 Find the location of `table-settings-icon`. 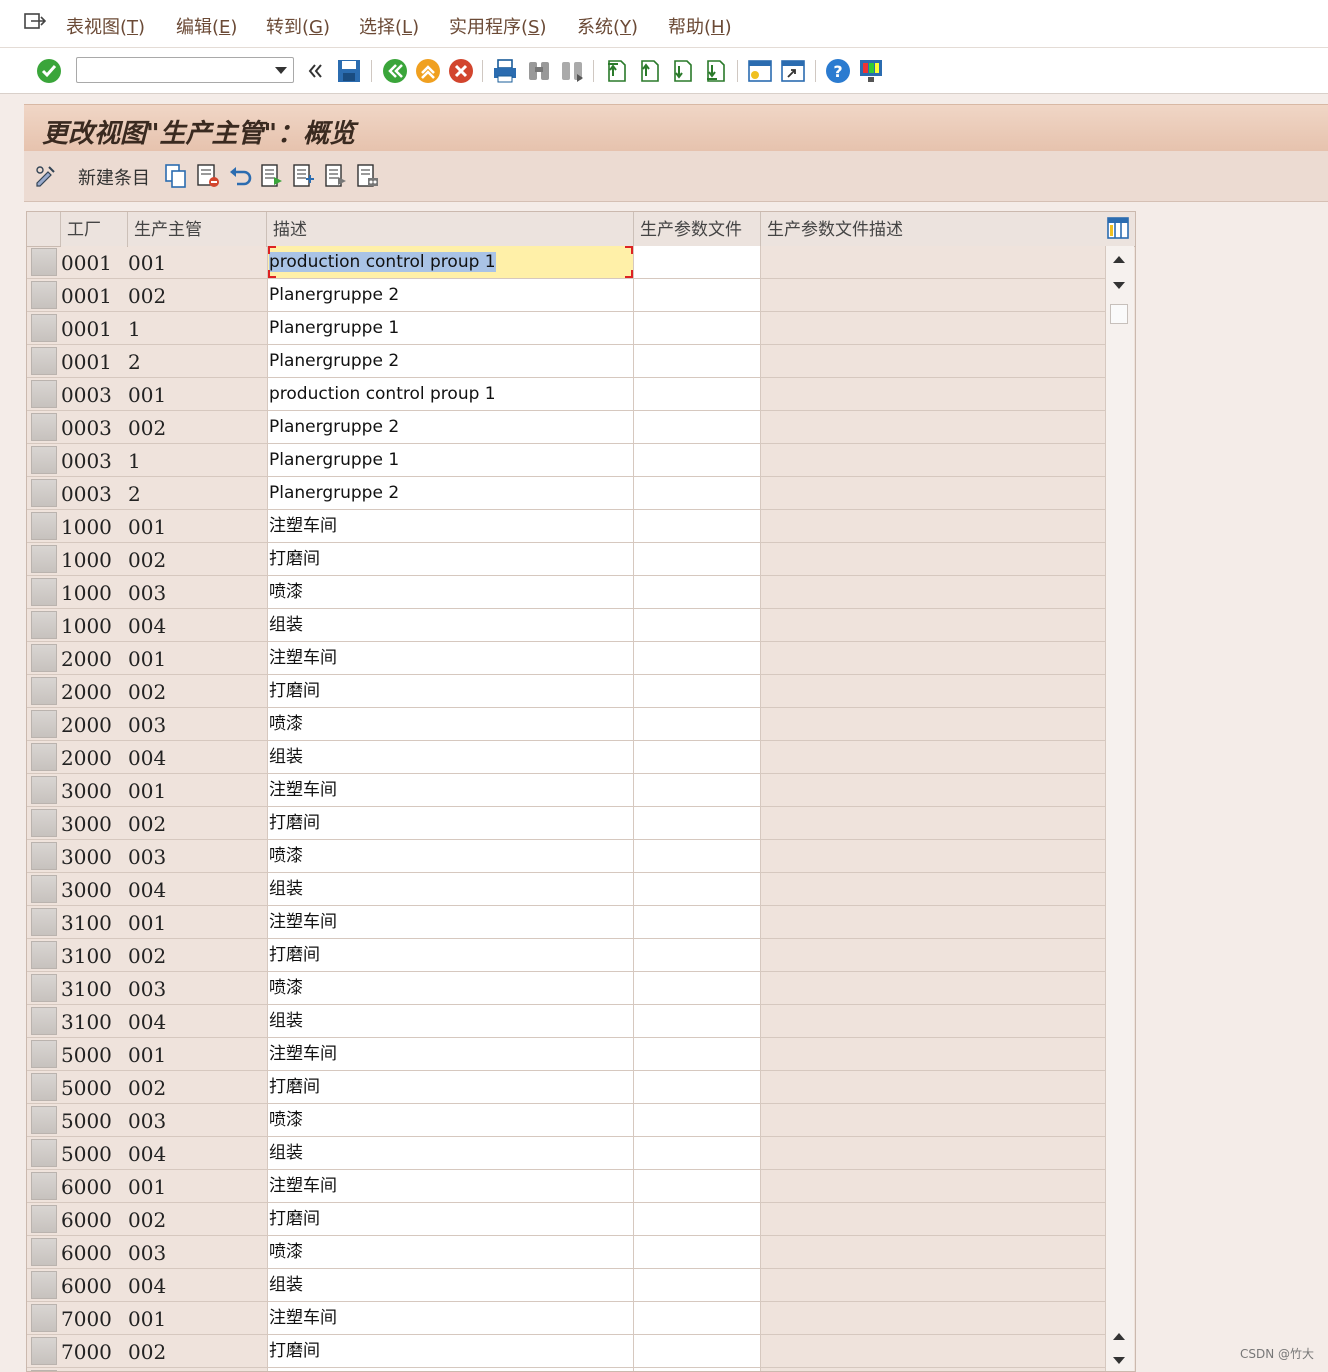

table-settings-icon is located at coordinates (1118, 228).